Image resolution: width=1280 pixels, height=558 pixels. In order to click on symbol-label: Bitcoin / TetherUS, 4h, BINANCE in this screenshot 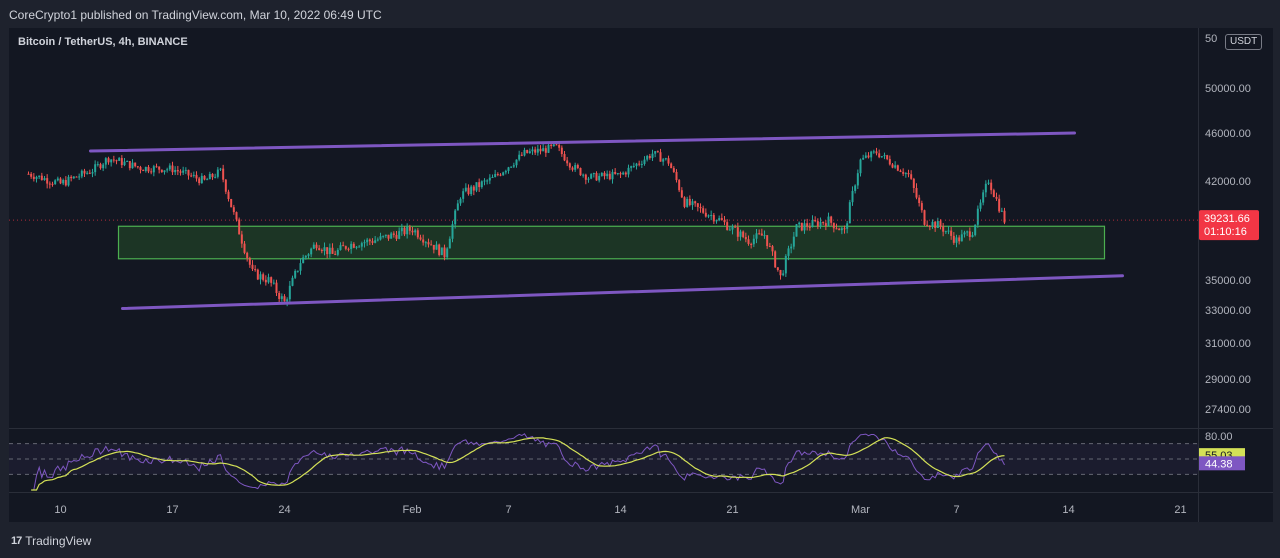, I will do `click(103, 42)`.